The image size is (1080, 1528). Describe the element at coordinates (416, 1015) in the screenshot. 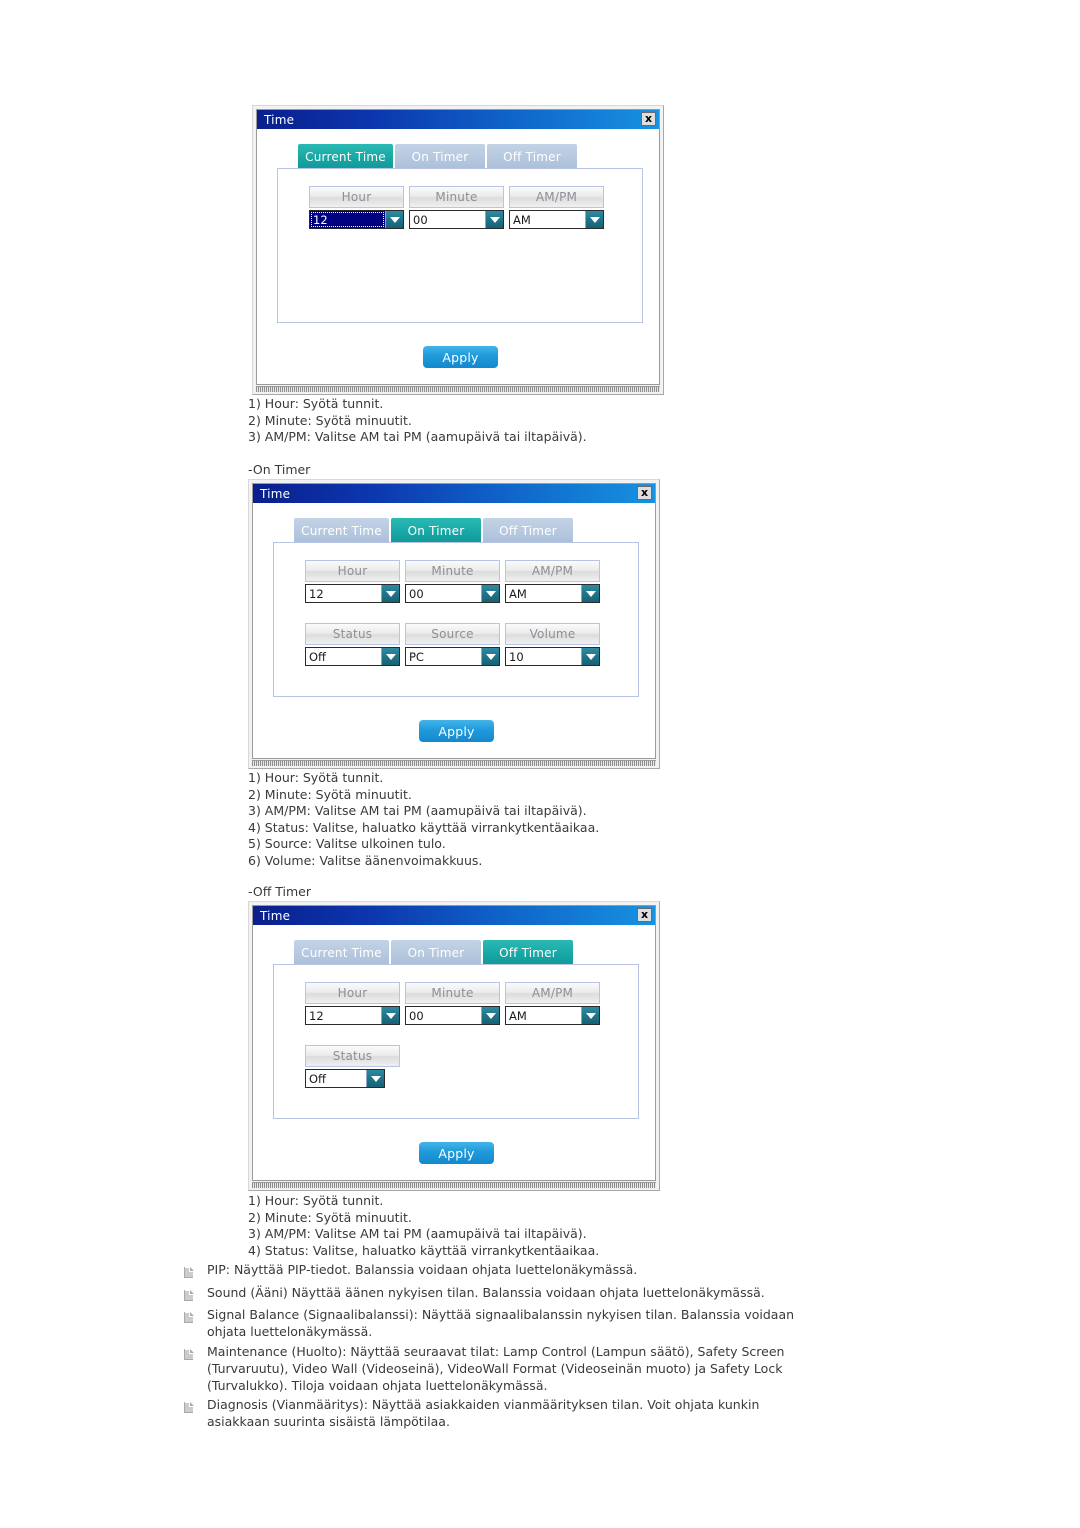

I see `minute-value: 00` at that location.